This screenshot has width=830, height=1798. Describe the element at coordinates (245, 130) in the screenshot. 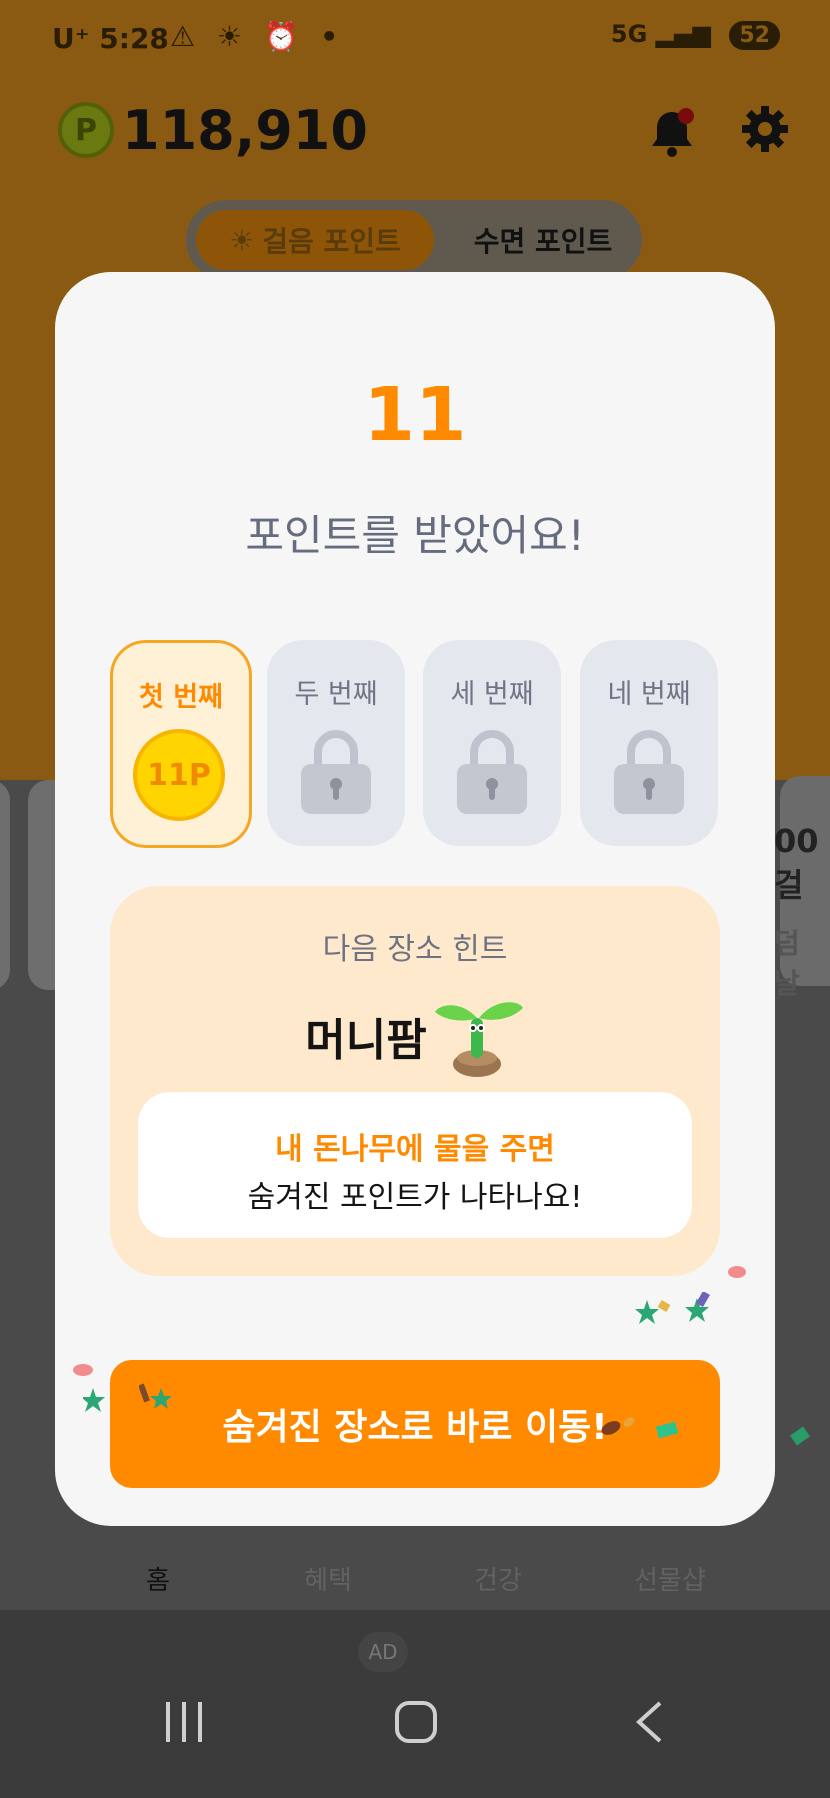

I see `points-value: 118,910` at that location.